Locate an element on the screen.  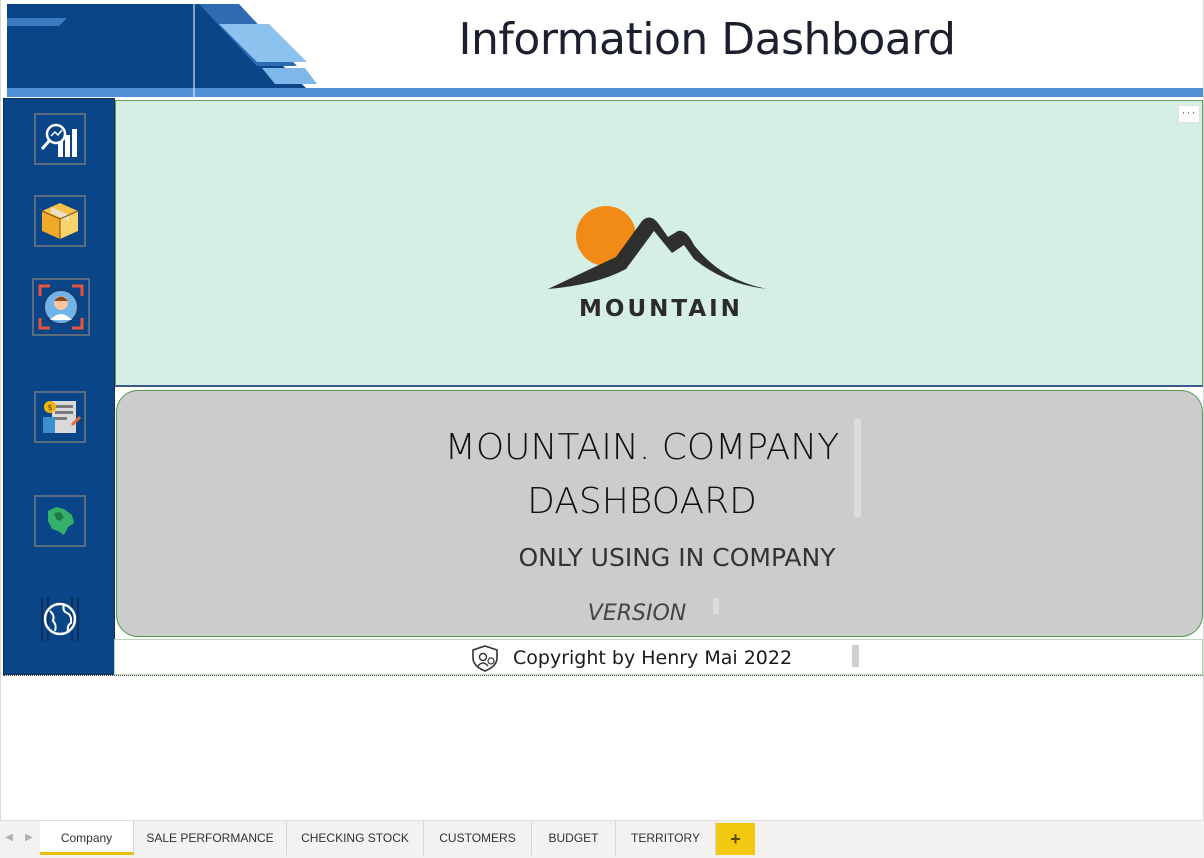
nav-sidebar: $ is located at coordinates (59, 386).